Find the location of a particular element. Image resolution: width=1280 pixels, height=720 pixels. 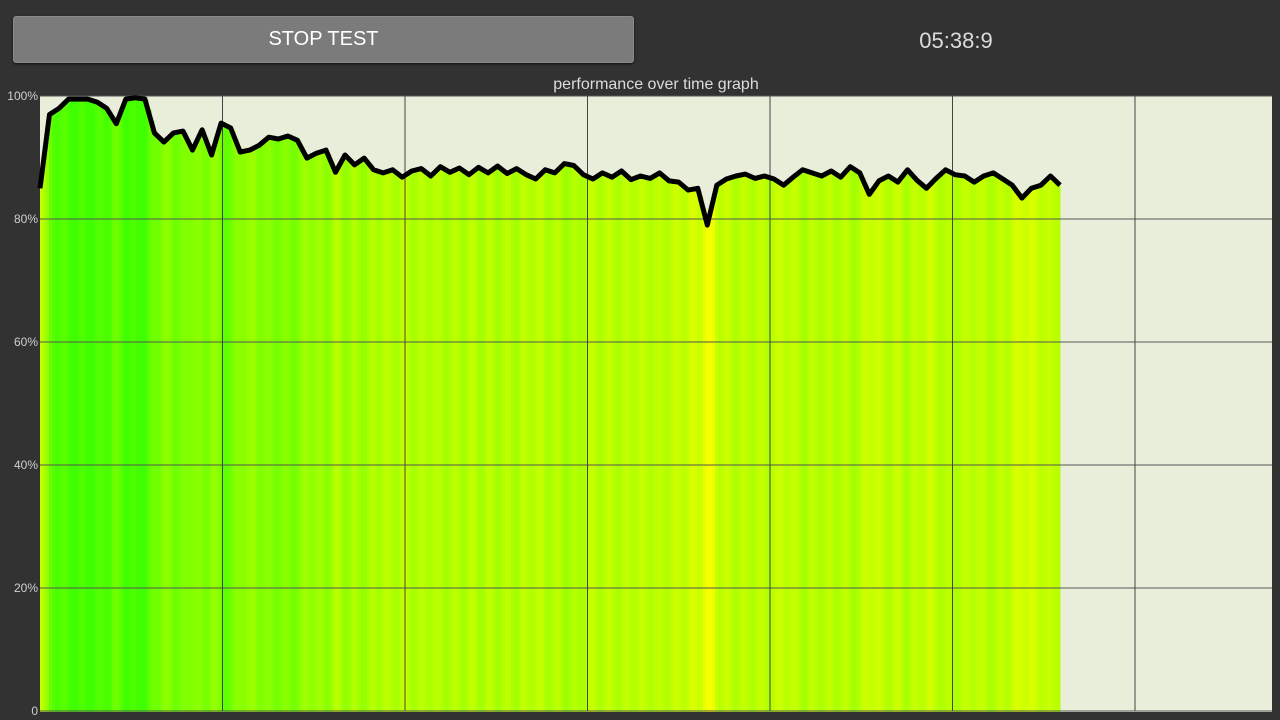

y-tick-label: 80% is located at coordinates (26, 219).